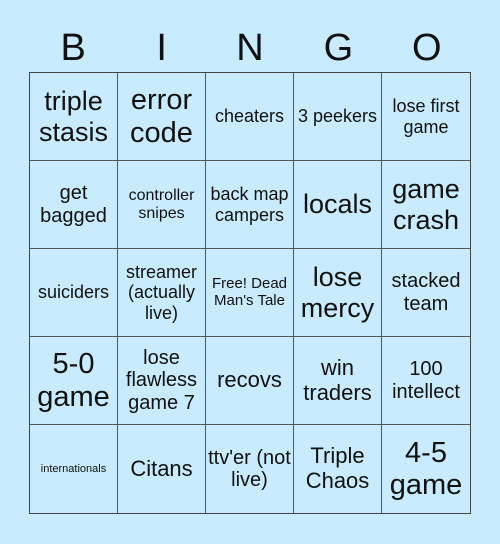 The width and height of the screenshot is (500, 544). I want to click on bingo-cell: win traders, so click(338, 381).